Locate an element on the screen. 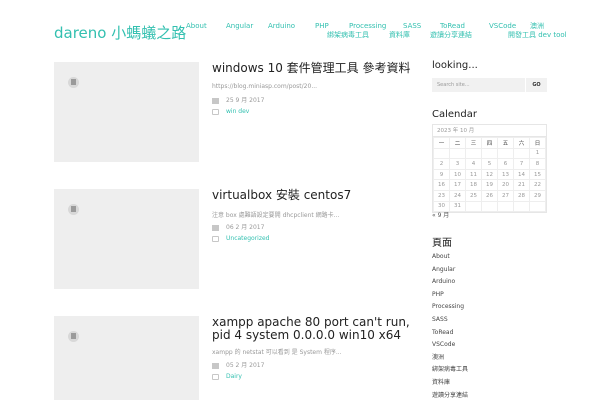 The width and height of the screenshot is (600, 400). calendar-day: 17 is located at coordinates (457, 185).